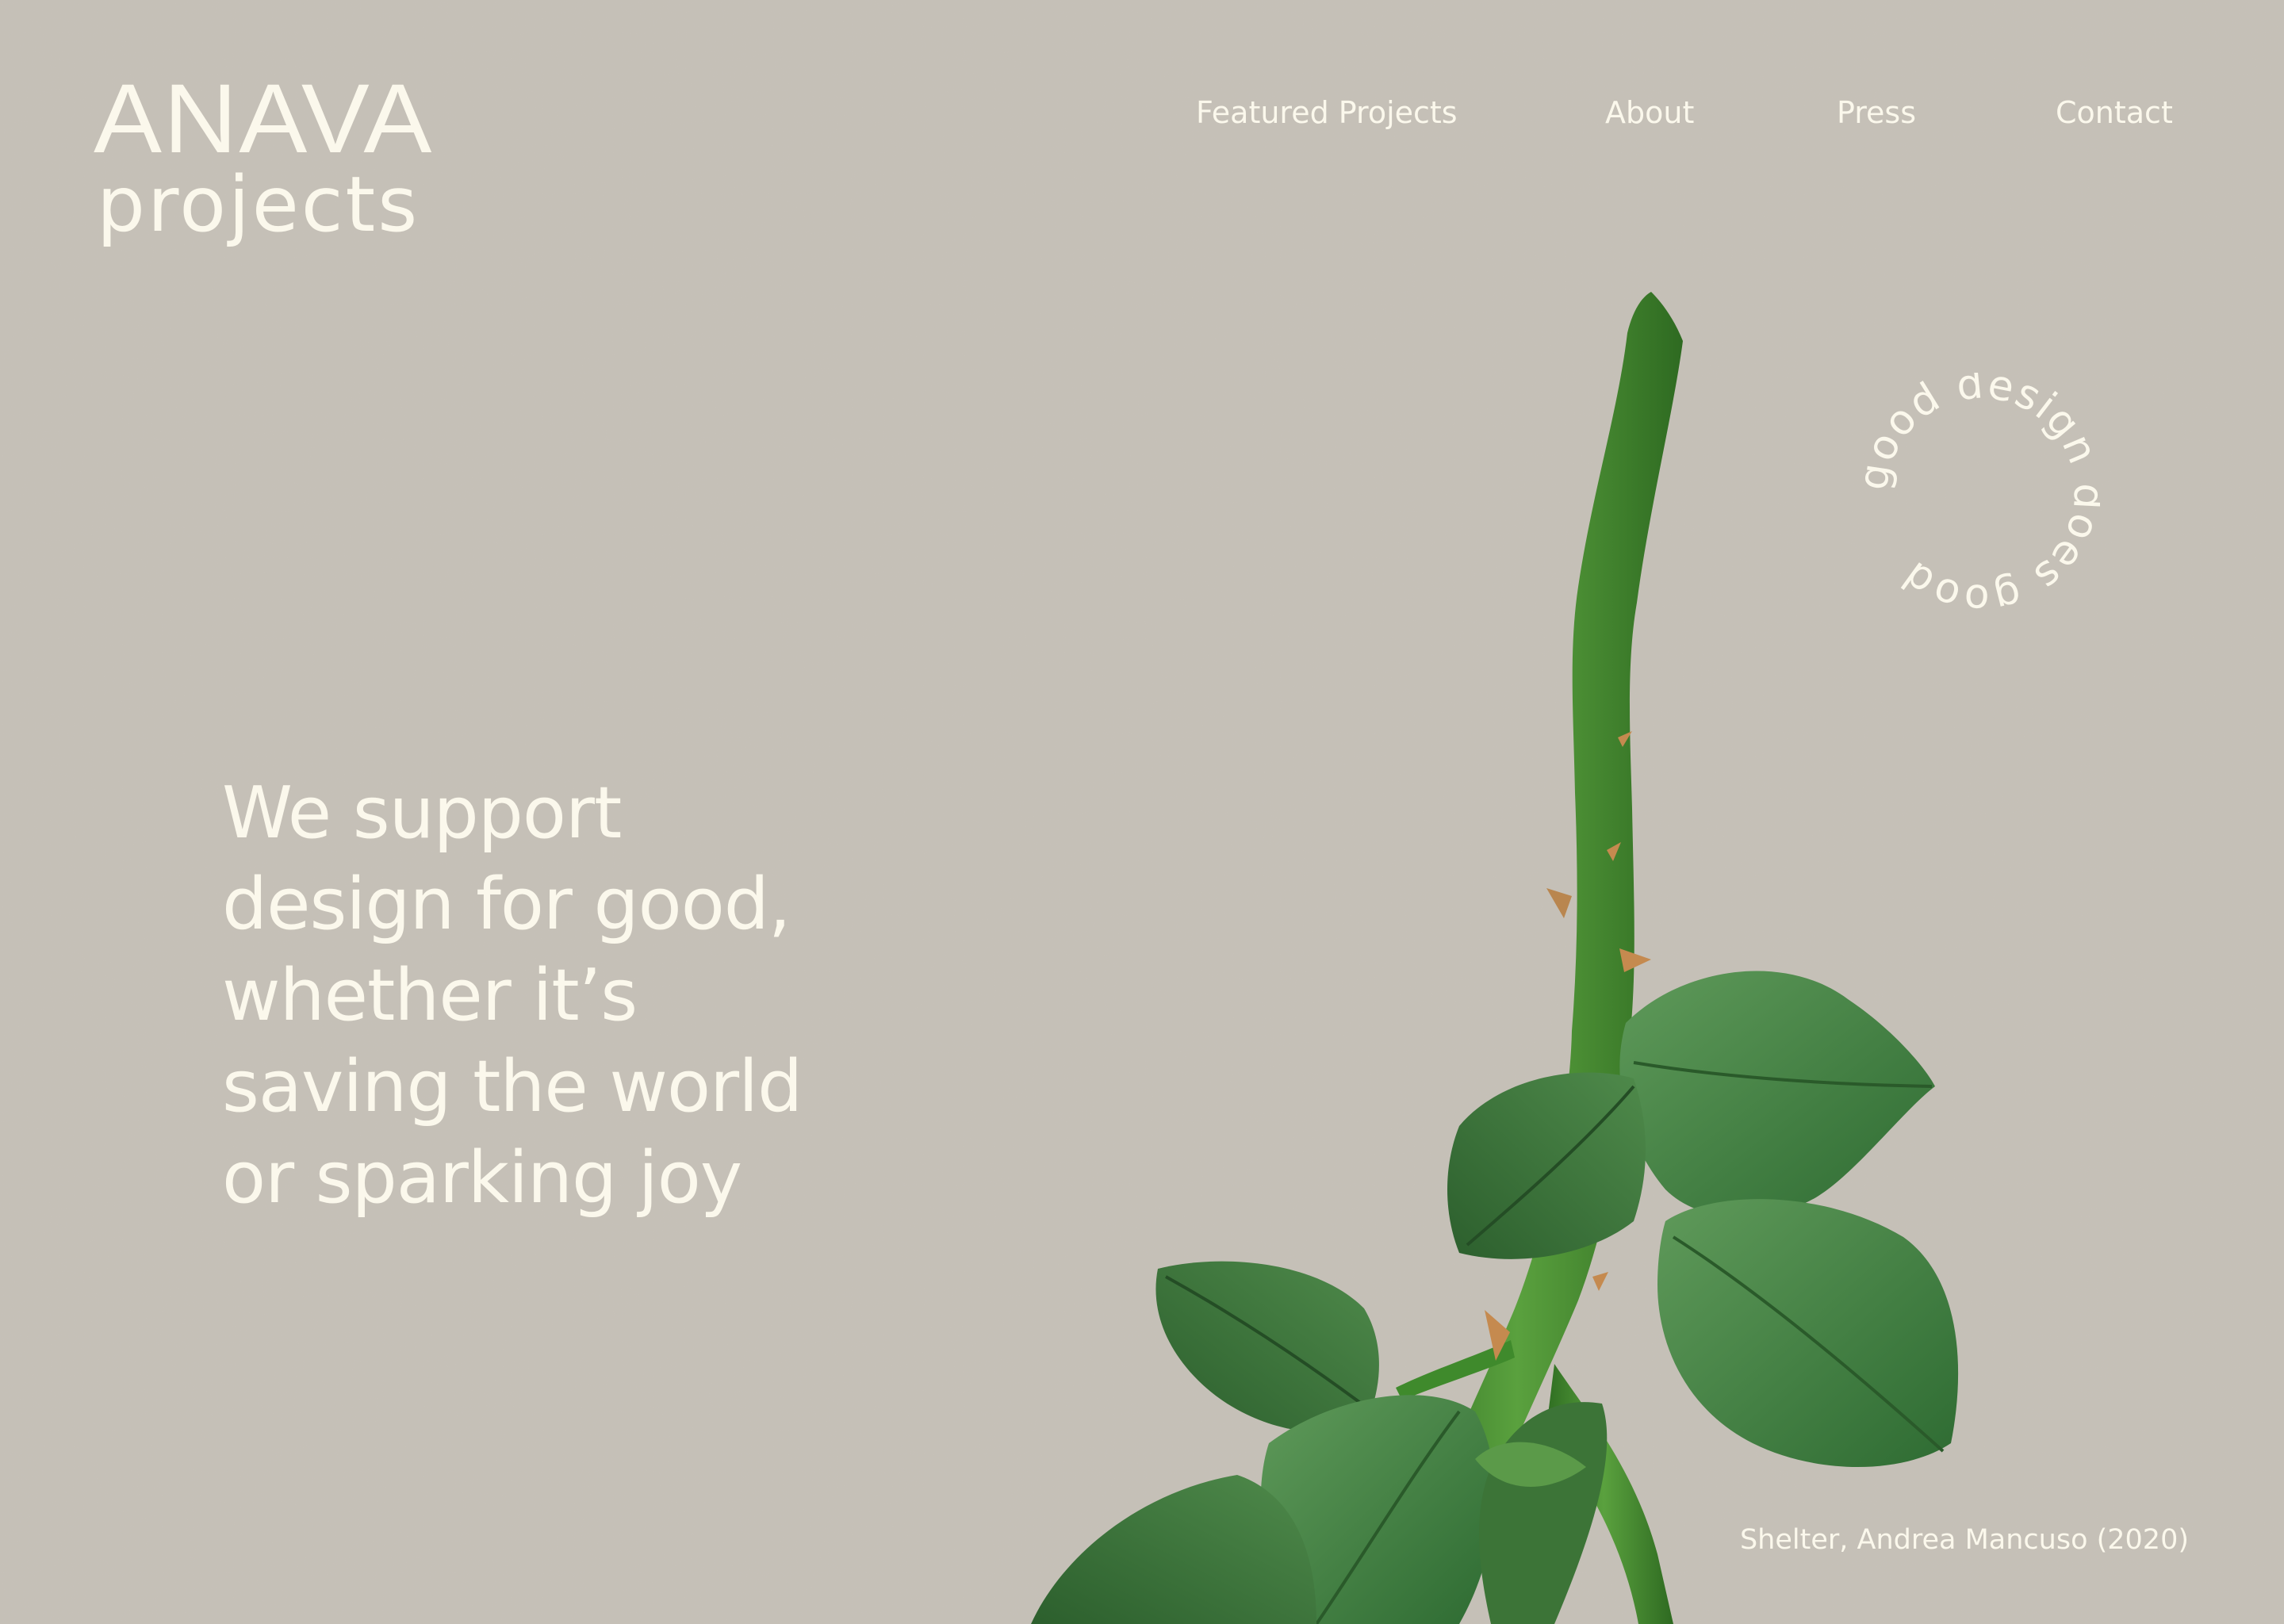 The width and height of the screenshot is (2284, 1624). Describe the element at coordinates (430, 995) in the screenshot. I see `headline-line-3: whether it’s` at that location.